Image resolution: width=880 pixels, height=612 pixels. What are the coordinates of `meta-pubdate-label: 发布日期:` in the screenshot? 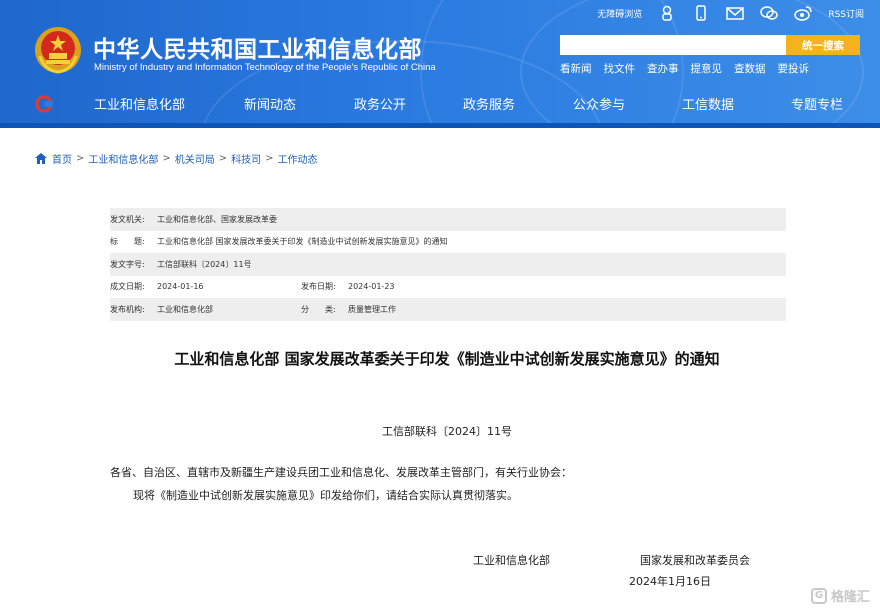 It's located at (318, 287).